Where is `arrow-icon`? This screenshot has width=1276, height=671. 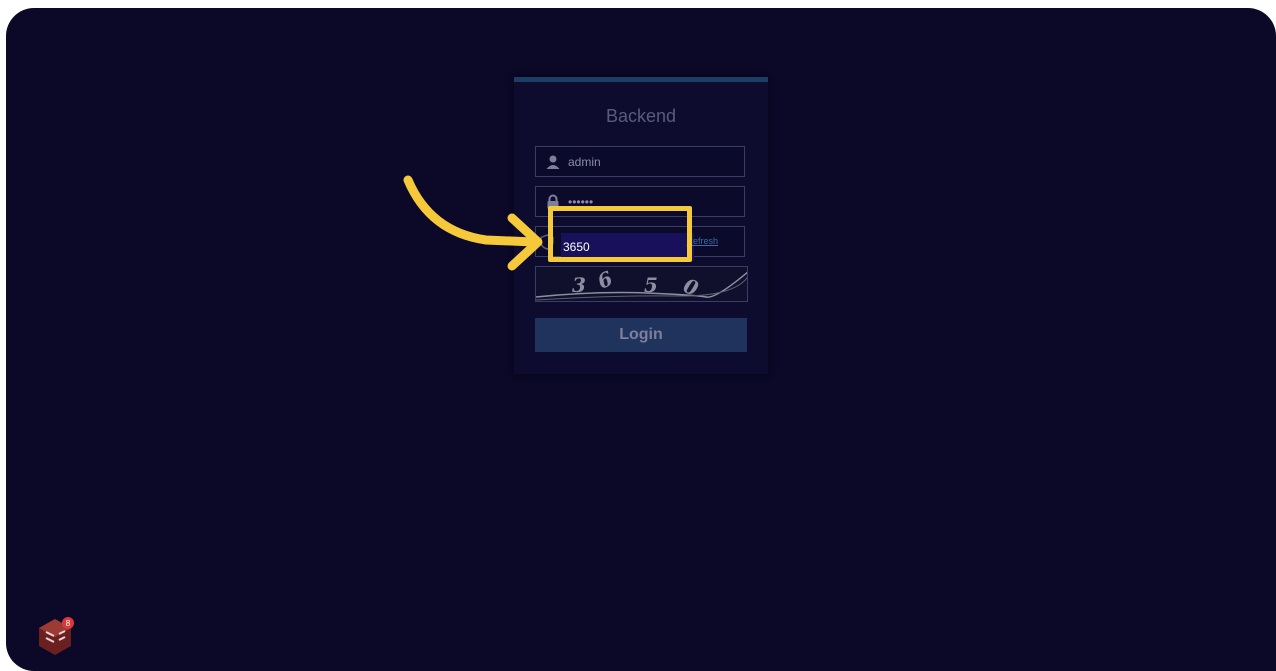 arrow-icon is located at coordinates (473, 223).